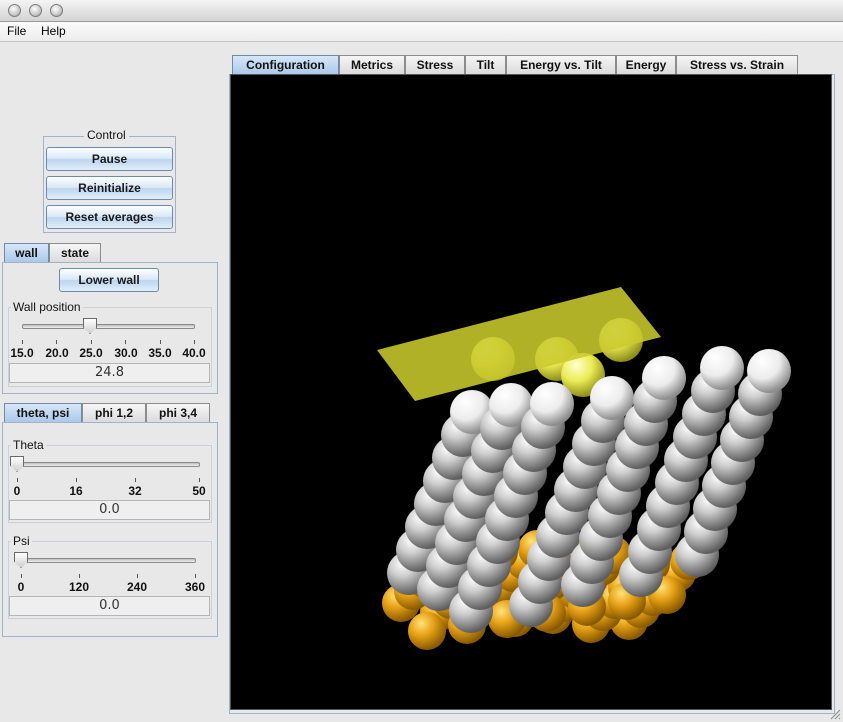  Describe the element at coordinates (108, 326) in the screenshot. I see `wall-position-slider-track` at that location.